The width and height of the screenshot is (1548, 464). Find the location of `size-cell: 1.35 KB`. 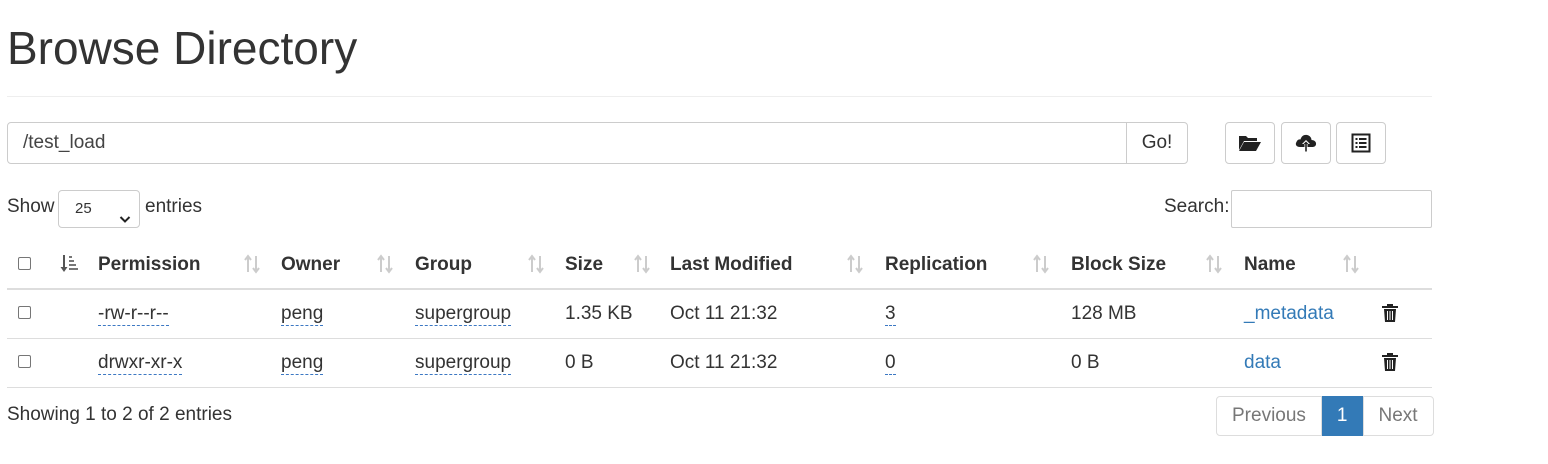

size-cell: 1.35 KB is located at coordinates (599, 313).